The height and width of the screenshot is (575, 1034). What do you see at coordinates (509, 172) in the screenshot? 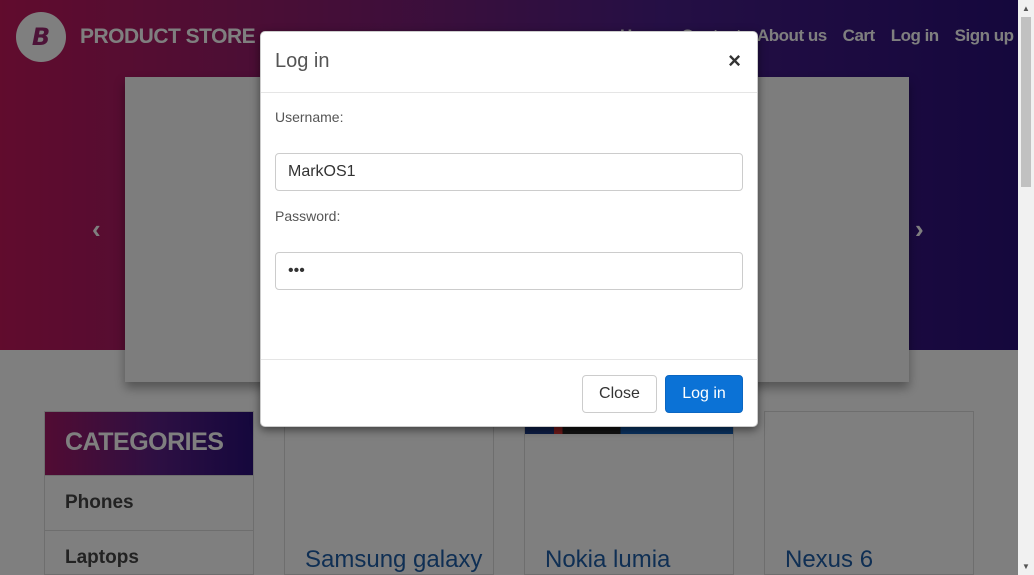
I see `username-input` at bounding box center [509, 172].